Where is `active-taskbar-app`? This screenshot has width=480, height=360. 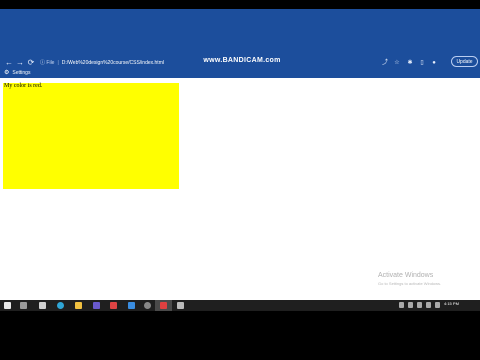 active-taskbar-app is located at coordinates (163, 305).